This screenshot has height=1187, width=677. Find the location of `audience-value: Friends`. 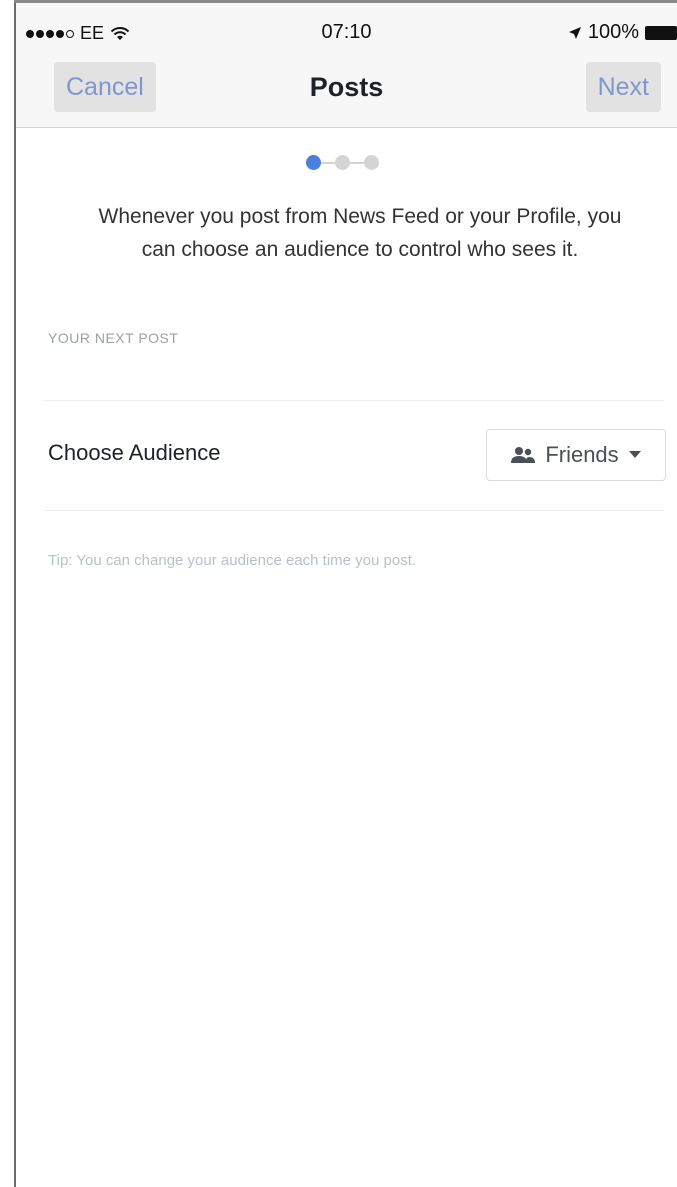

audience-value: Friends is located at coordinates (582, 454).